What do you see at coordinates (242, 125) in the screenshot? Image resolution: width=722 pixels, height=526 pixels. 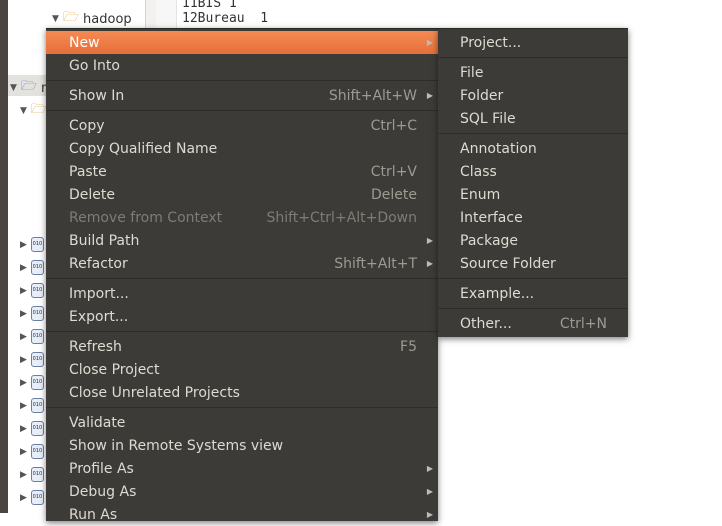 I see `menu-item-copy: Copy Ctrl+C` at bounding box center [242, 125].